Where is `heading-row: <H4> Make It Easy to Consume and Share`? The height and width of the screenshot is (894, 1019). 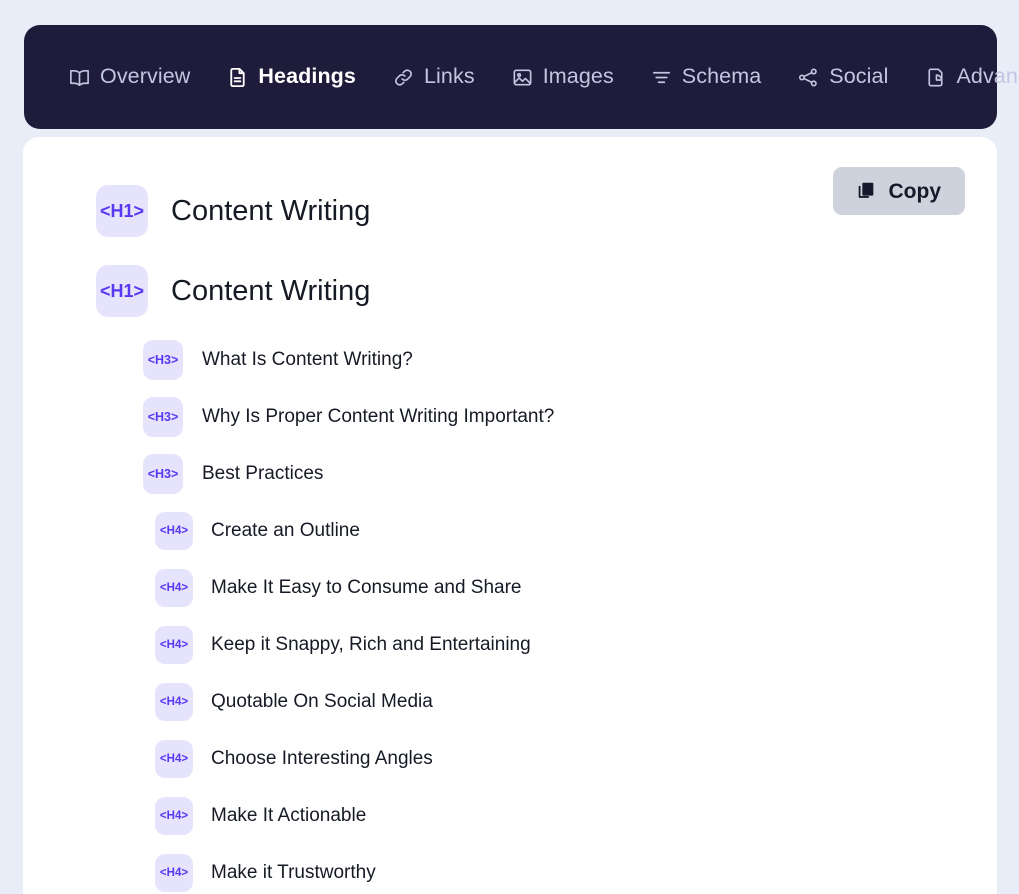
heading-row: <H4> Make It Easy to Consume and Share is located at coordinates (559, 587).